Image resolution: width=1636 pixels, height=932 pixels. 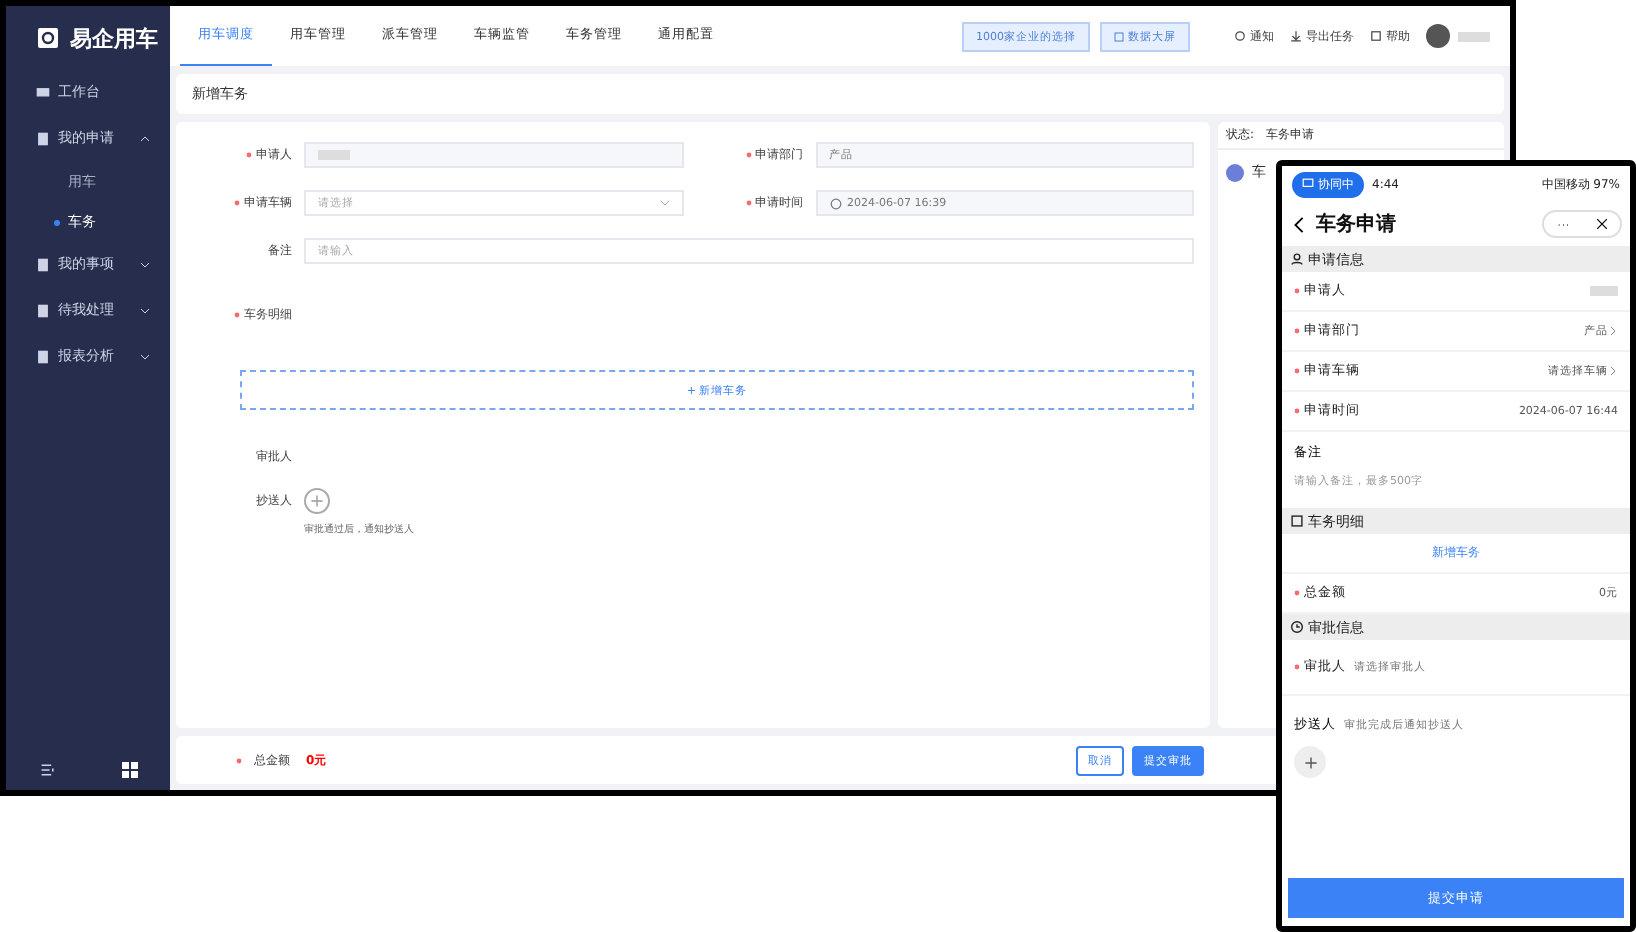 What do you see at coordinates (1357, 224) in the screenshot?
I see `page-title: 车务申请` at bounding box center [1357, 224].